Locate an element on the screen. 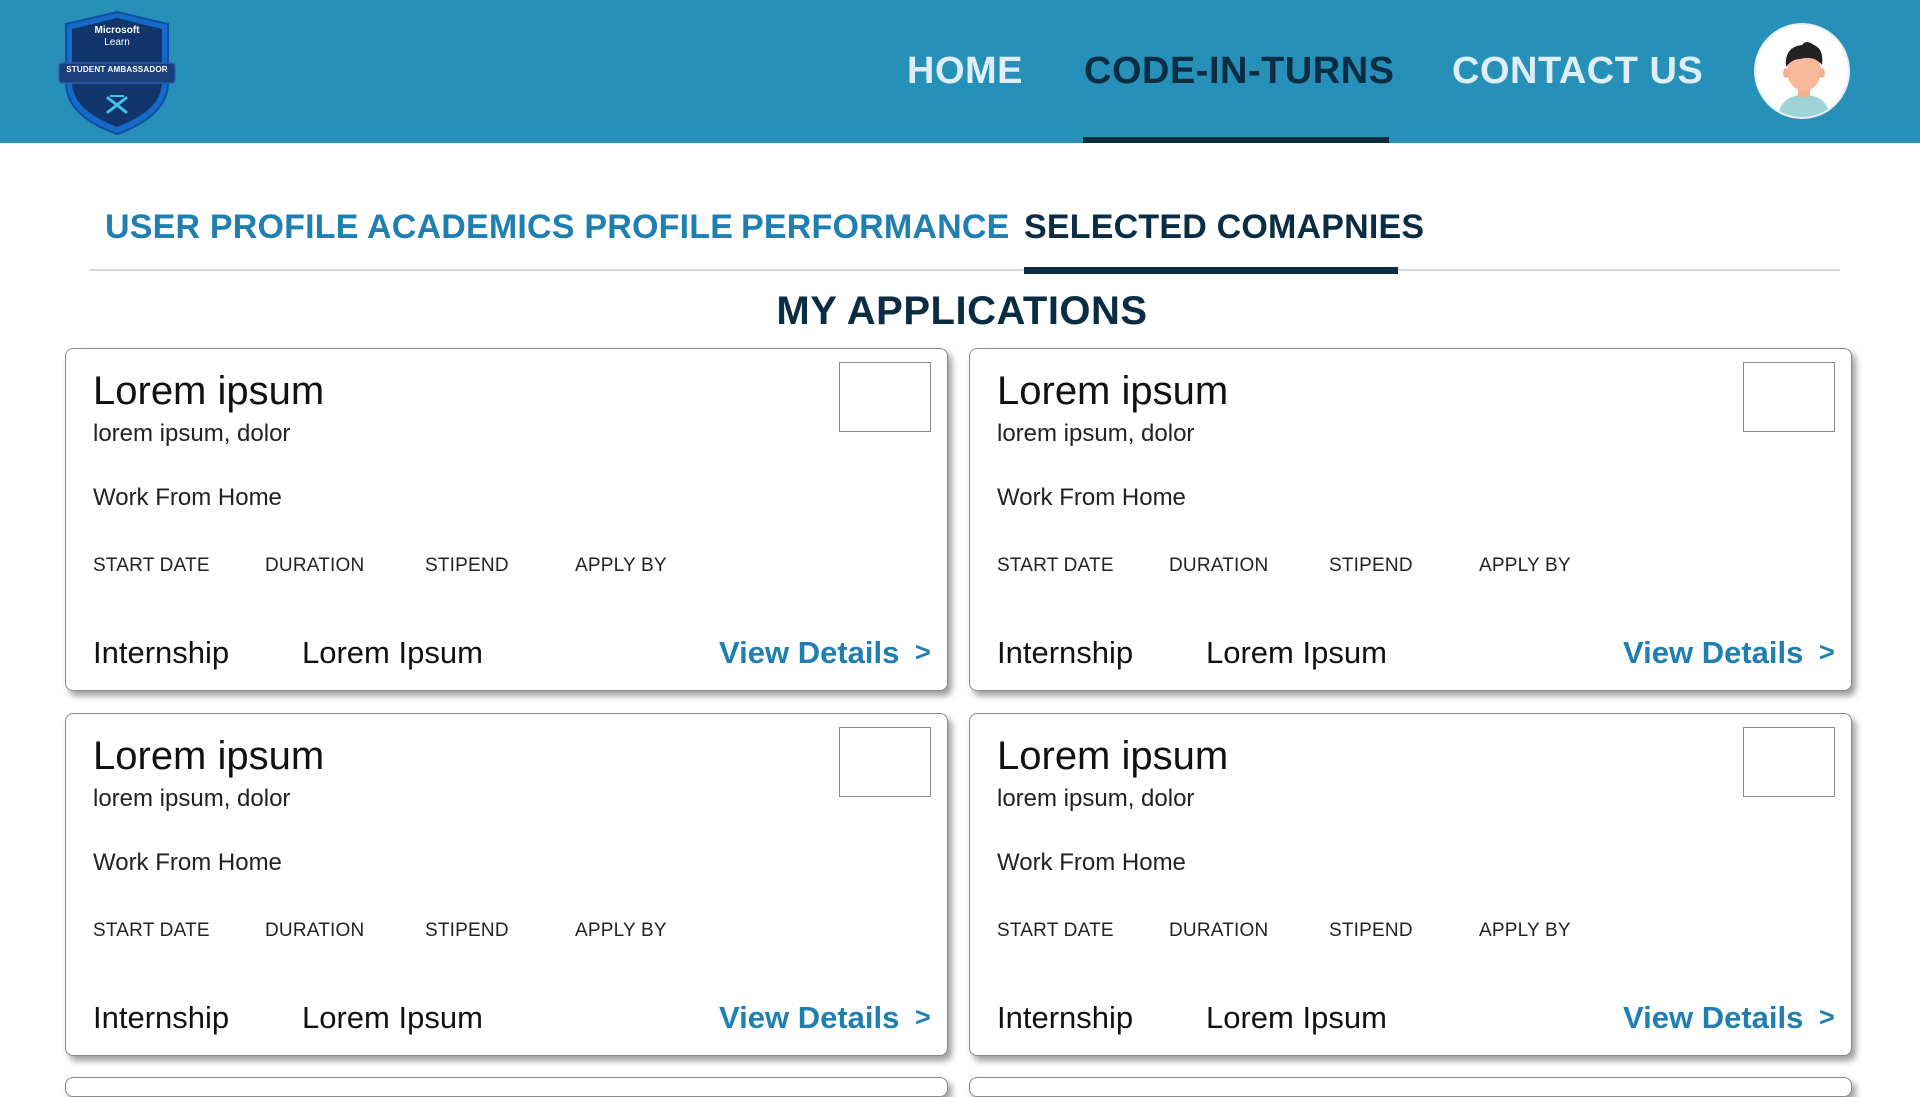 The height and width of the screenshot is (1097, 1920). tab-divider is located at coordinates (964, 270).